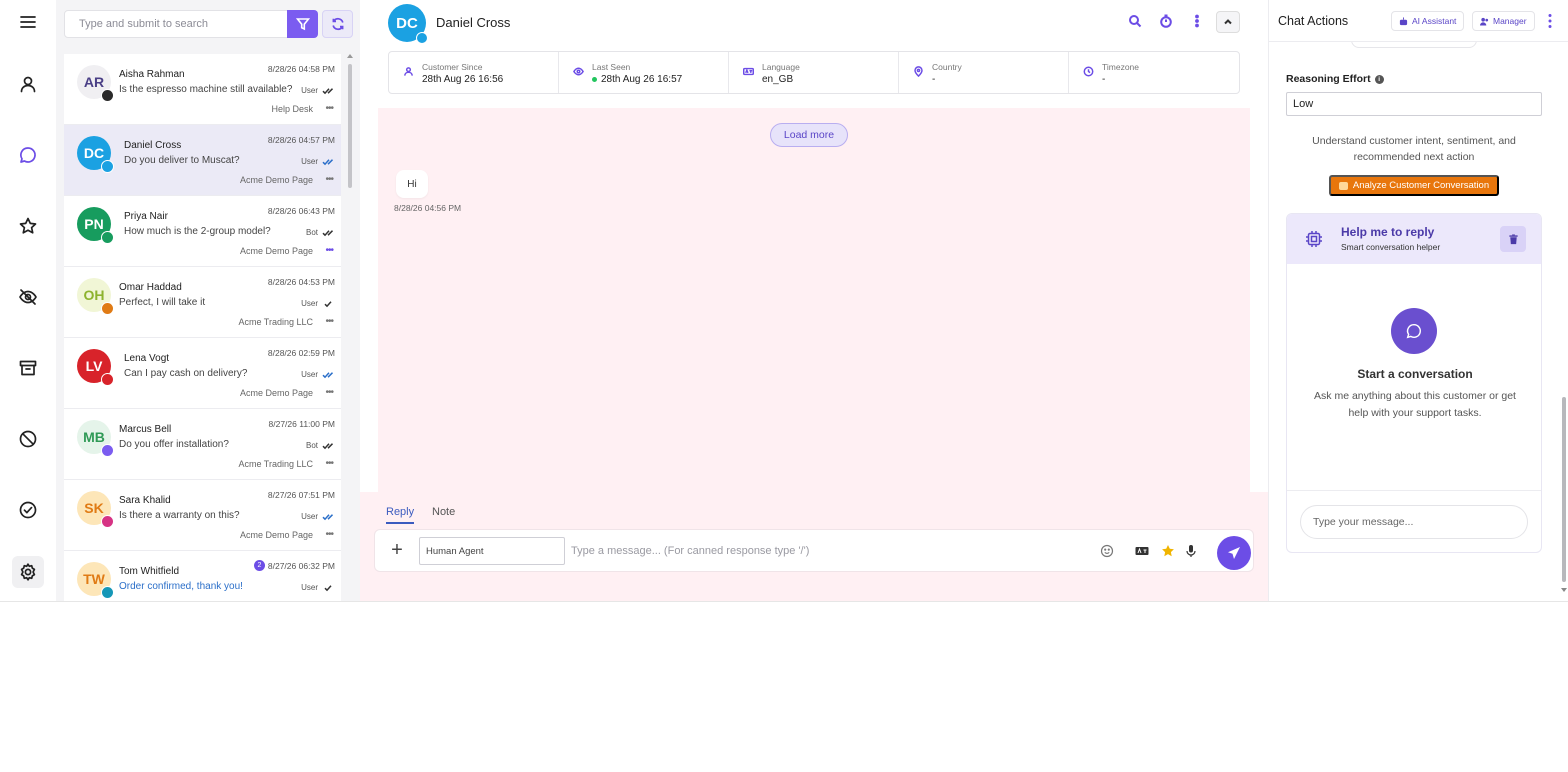  What do you see at coordinates (152, 74) in the screenshot?
I see `contact-name: Aisha Rahman` at bounding box center [152, 74].